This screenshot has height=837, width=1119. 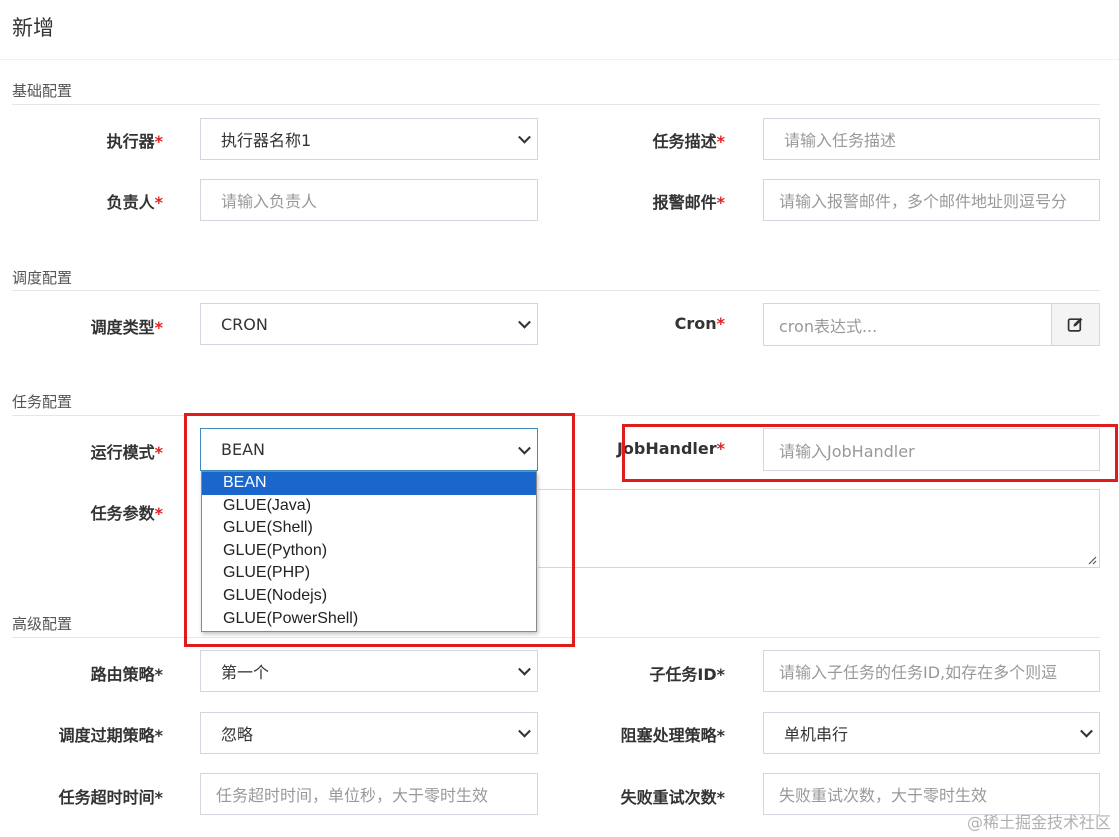 I want to click on route-strategy-label: 路由策略*, so click(x=126, y=674).